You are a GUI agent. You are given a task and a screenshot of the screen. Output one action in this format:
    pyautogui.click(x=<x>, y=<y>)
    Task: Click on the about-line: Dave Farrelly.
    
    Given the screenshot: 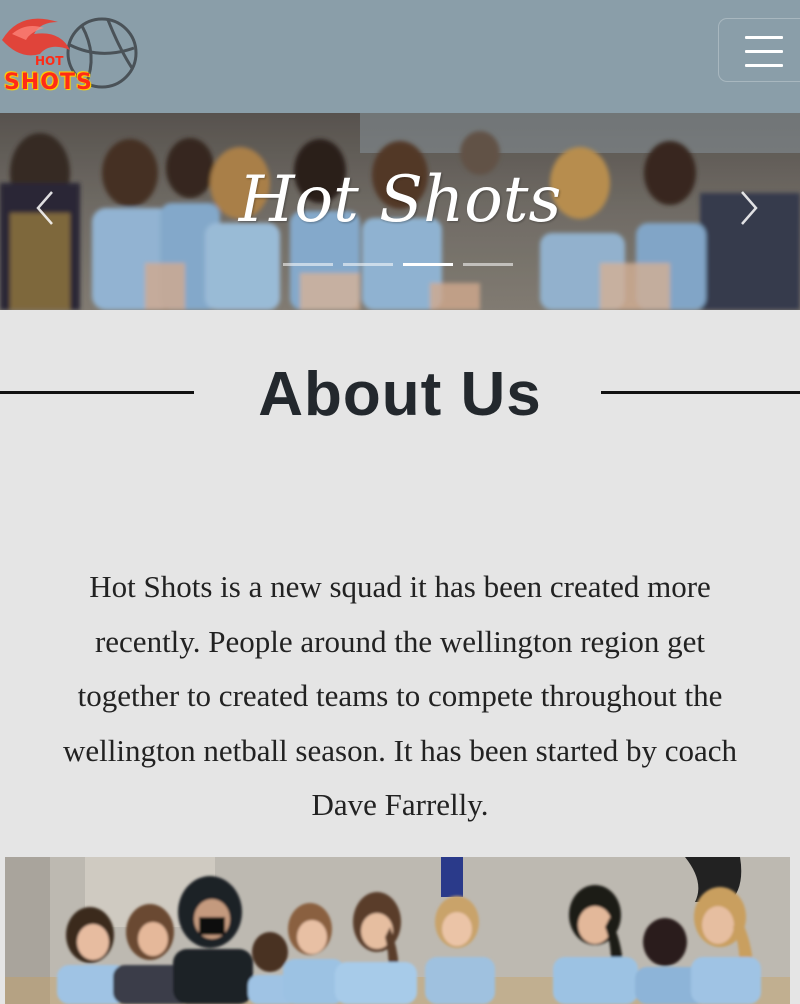 What is the action you would take?
    pyautogui.click(x=400, y=804)
    